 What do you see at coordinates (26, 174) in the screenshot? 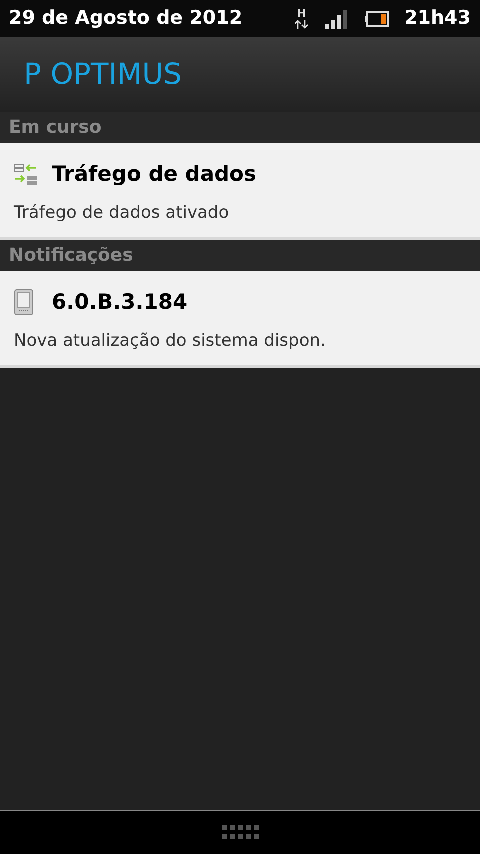
I see `data-transfer-icon` at bounding box center [26, 174].